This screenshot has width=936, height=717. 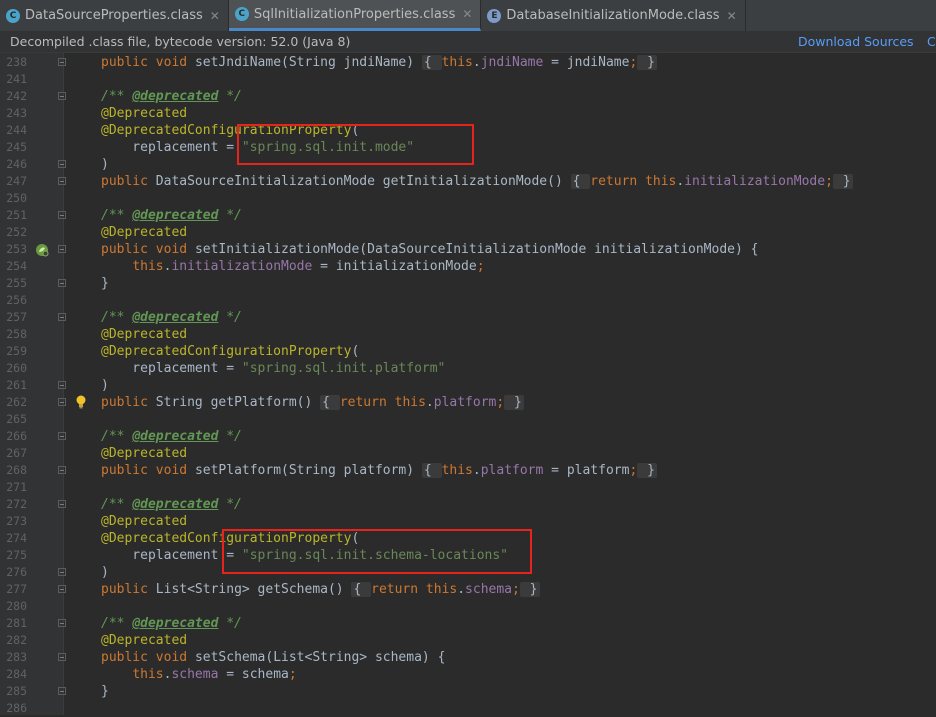 What do you see at coordinates (42, 250) in the screenshot?
I see `spring-bean-icon` at bounding box center [42, 250].